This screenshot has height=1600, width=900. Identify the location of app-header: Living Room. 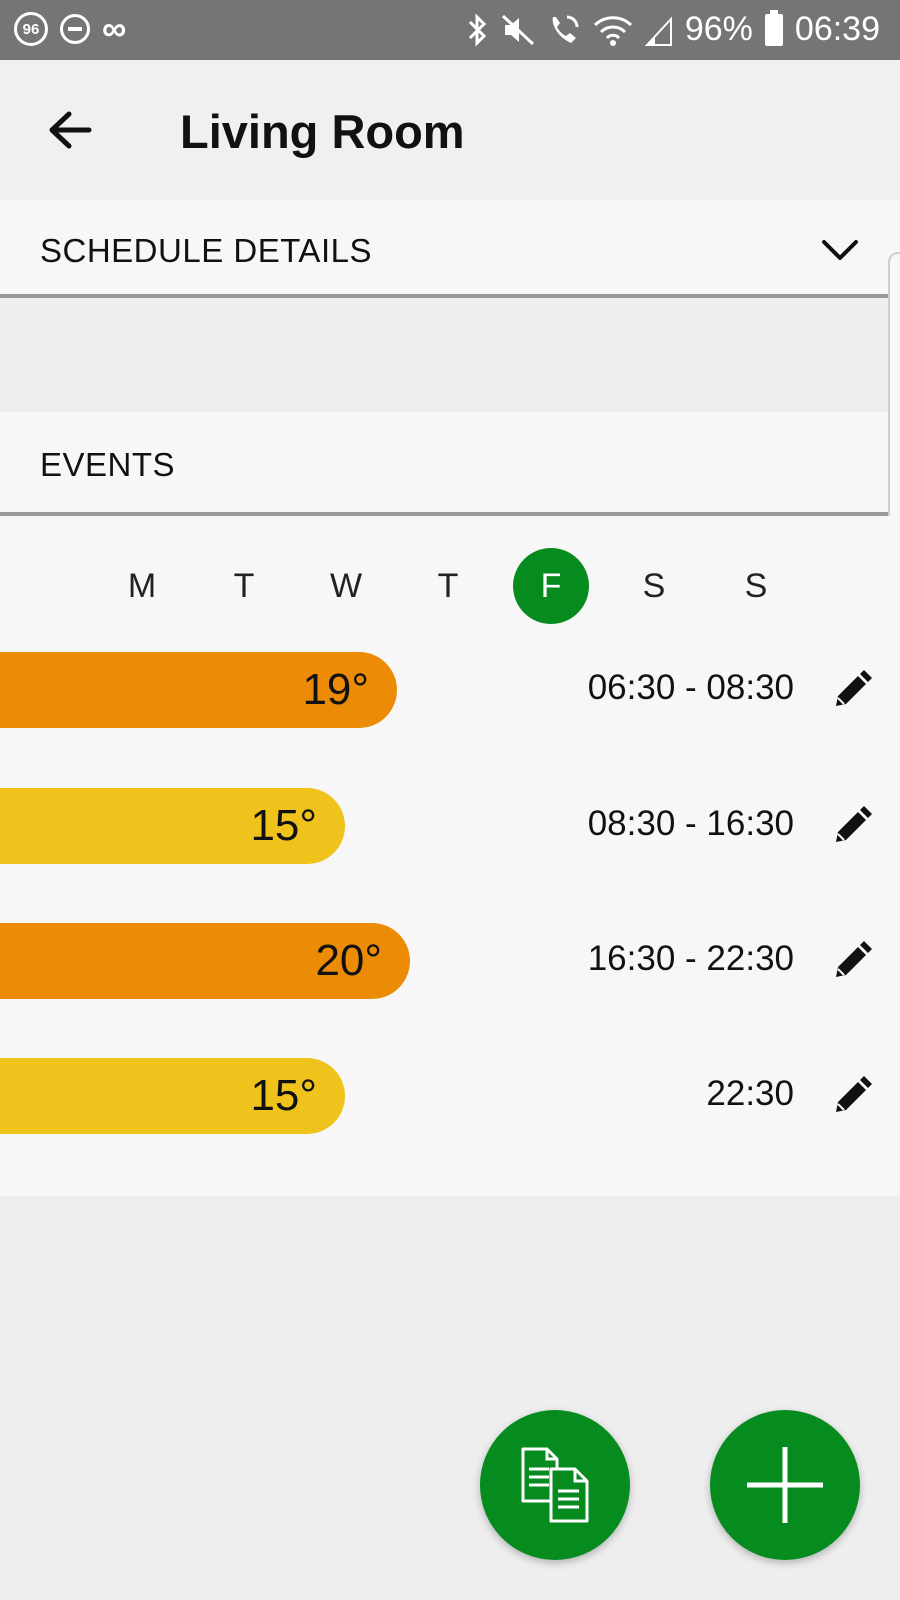
(450, 130).